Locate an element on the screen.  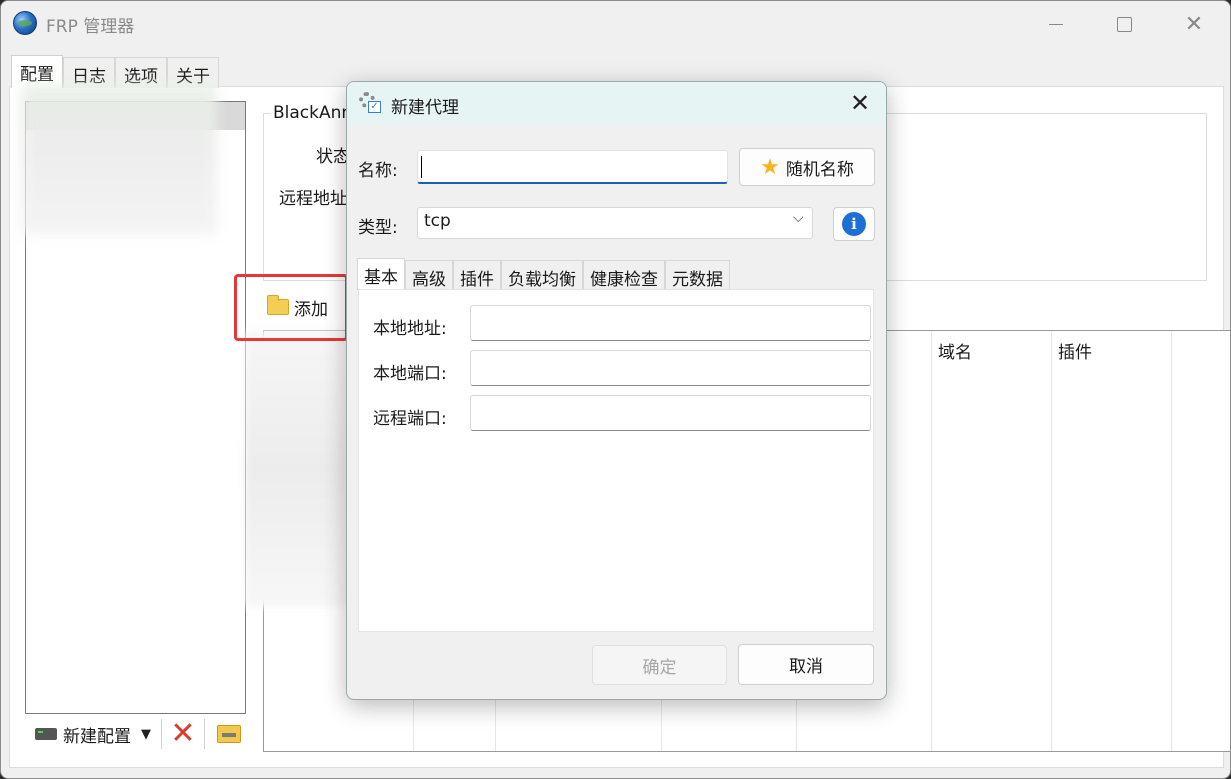
tab-config: 配置 is located at coordinates (37, 71).